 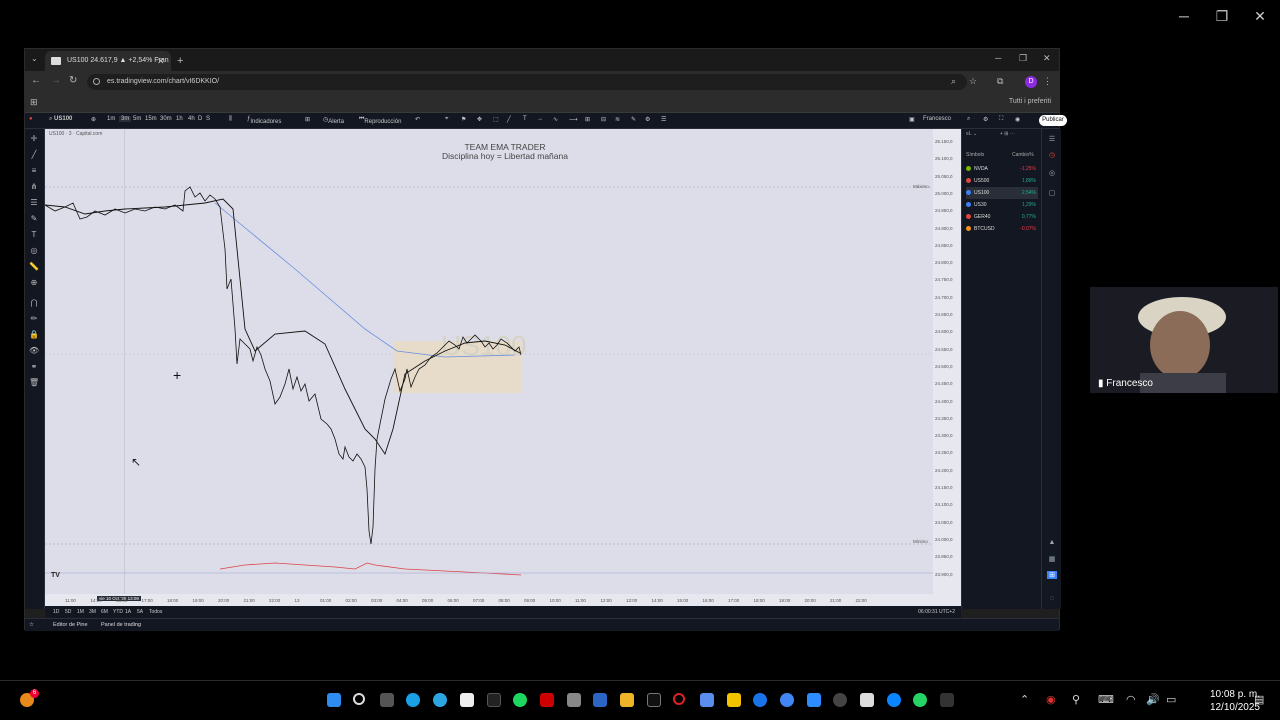 I want to click on tab-menu-icon: ⌄, so click(x=34, y=58).